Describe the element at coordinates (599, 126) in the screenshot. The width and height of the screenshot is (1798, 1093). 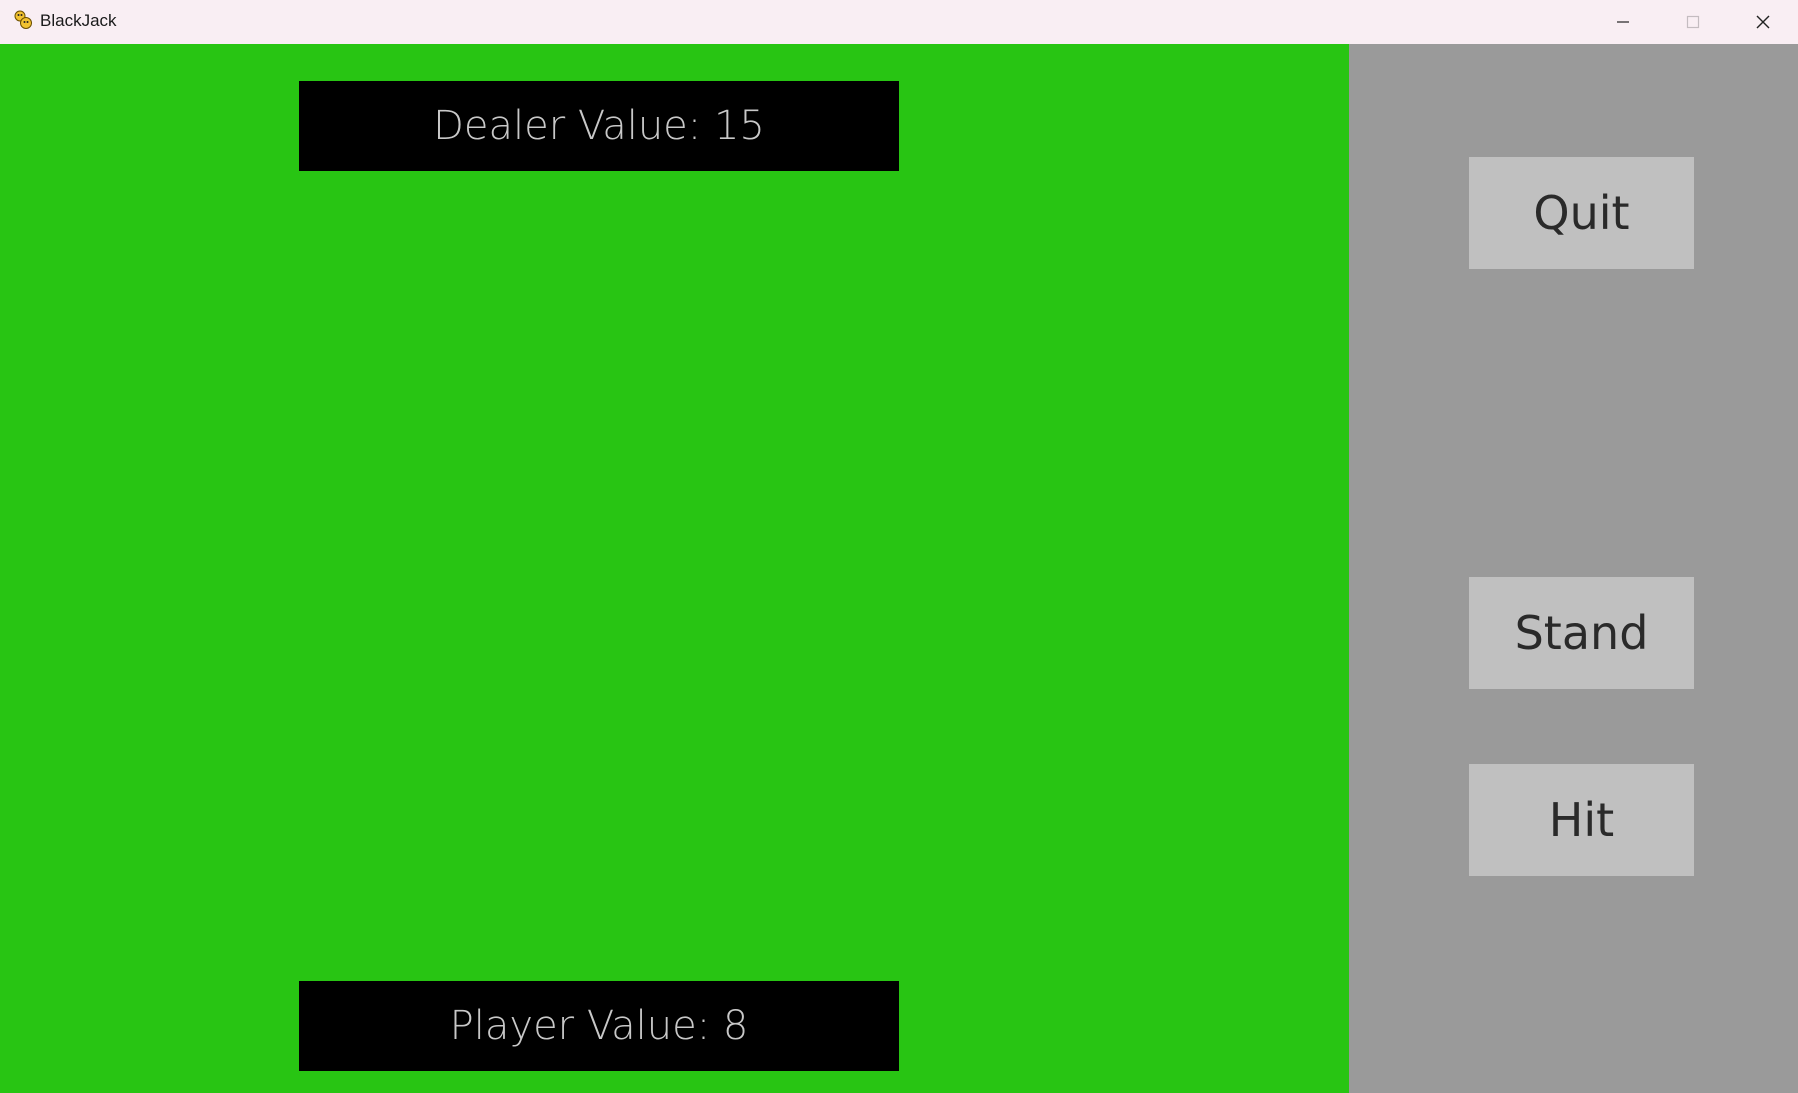
I see `dealer-value-display: Dealer Value: 15` at that location.